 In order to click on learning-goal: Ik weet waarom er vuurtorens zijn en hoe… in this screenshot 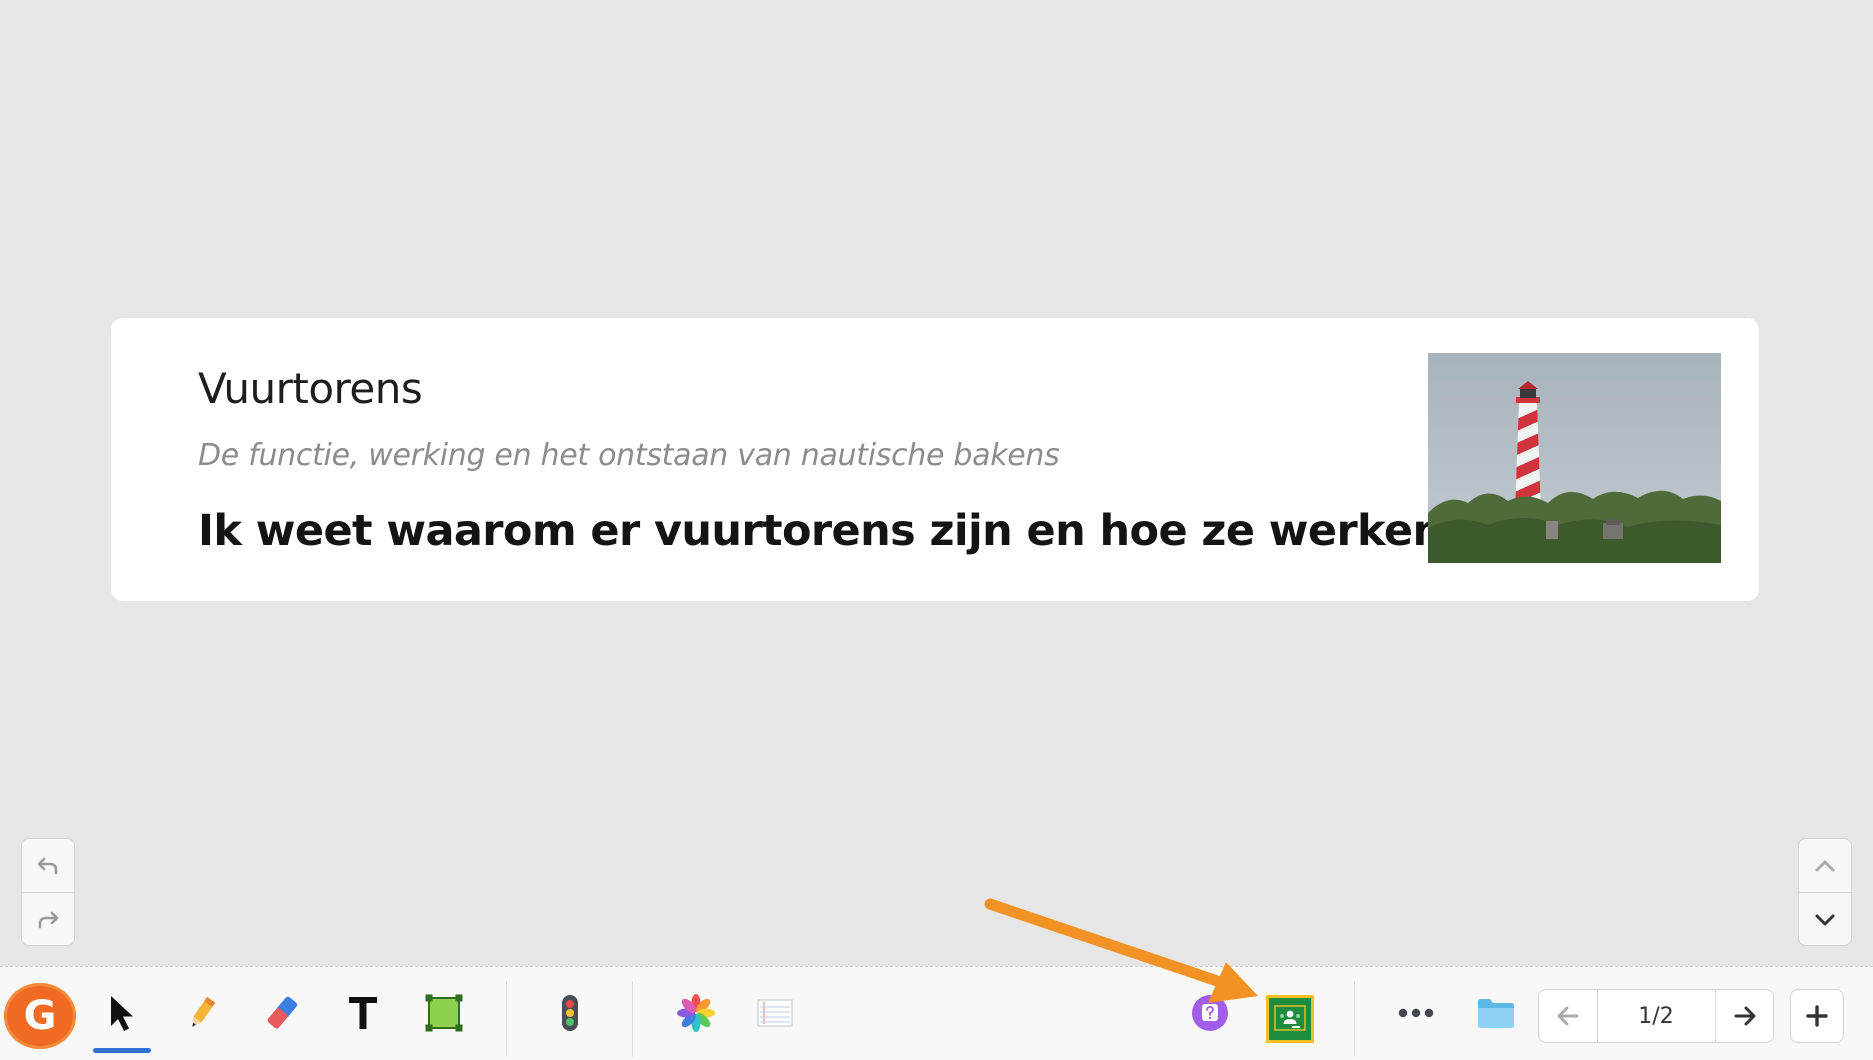, I will do `click(828, 531)`.